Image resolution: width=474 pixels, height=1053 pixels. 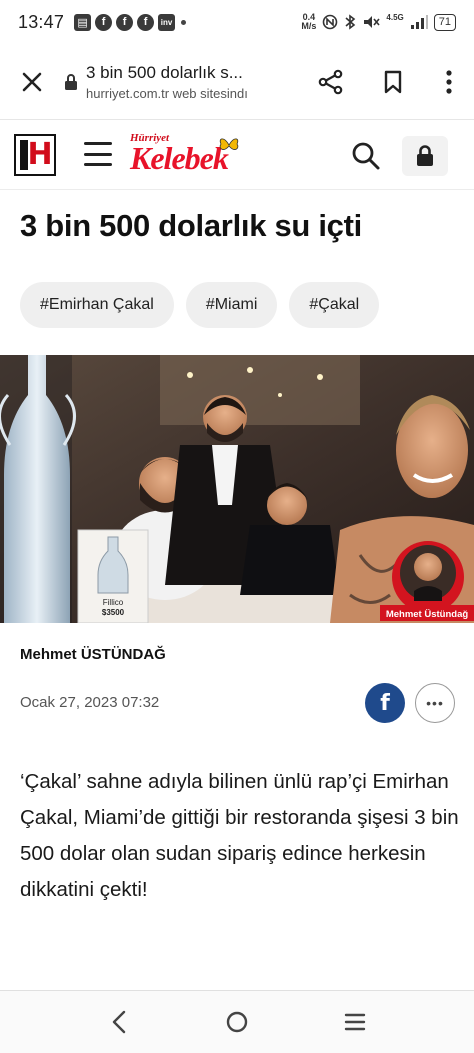 I want to click on bottle-label-price: $3500, so click(x=113, y=612).